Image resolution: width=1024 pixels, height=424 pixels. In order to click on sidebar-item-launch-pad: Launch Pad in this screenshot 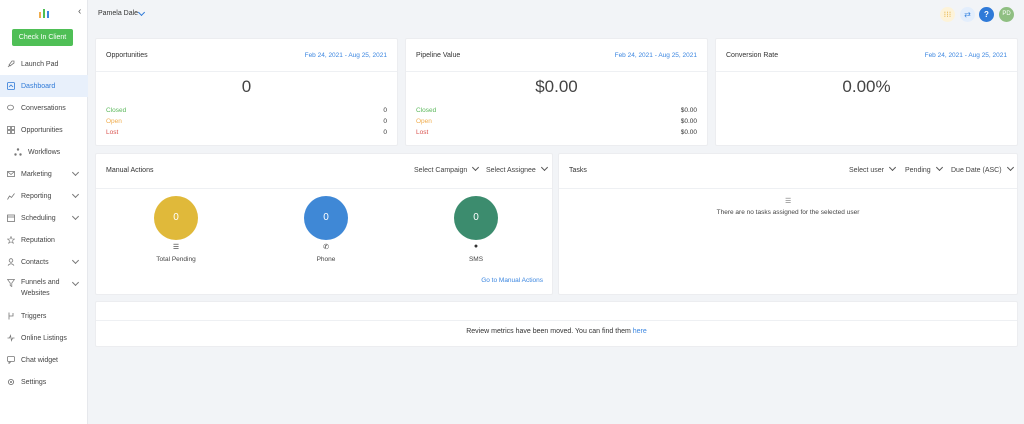, I will do `click(44, 64)`.